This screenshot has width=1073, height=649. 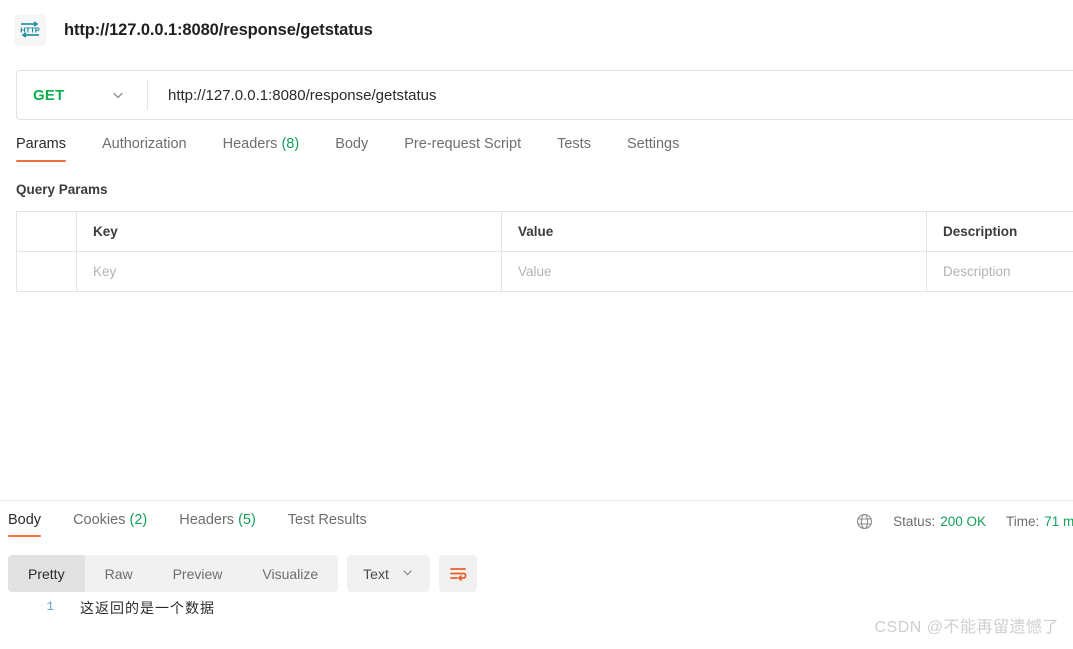 I want to click on status-badge: 200 OK, so click(x=963, y=521).